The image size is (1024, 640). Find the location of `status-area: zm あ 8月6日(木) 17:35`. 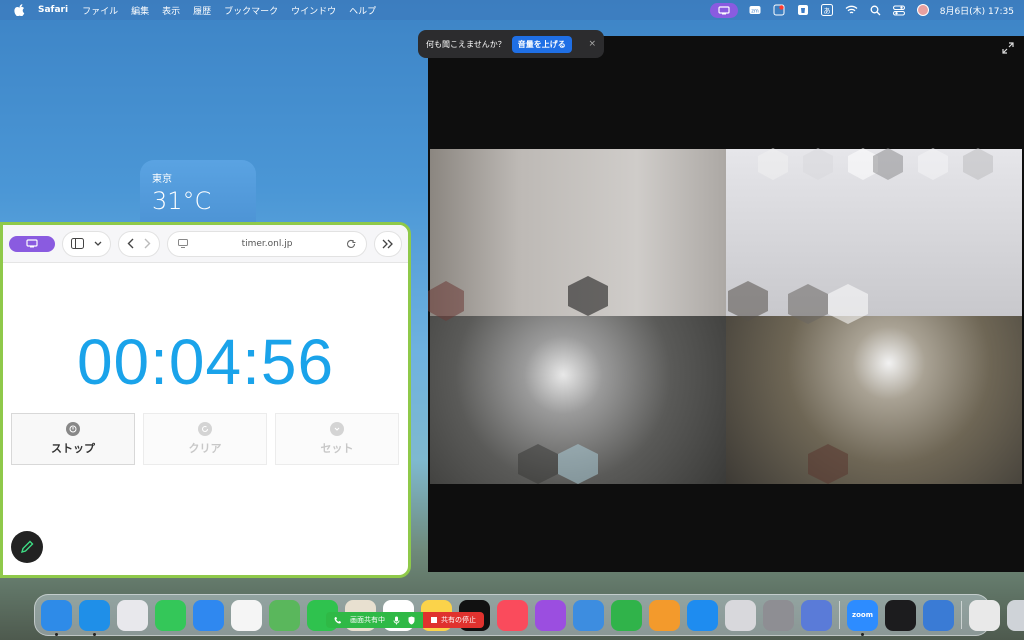

status-area: zm あ 8月6日(木) 17:35 is located at coordinates (861, 10).